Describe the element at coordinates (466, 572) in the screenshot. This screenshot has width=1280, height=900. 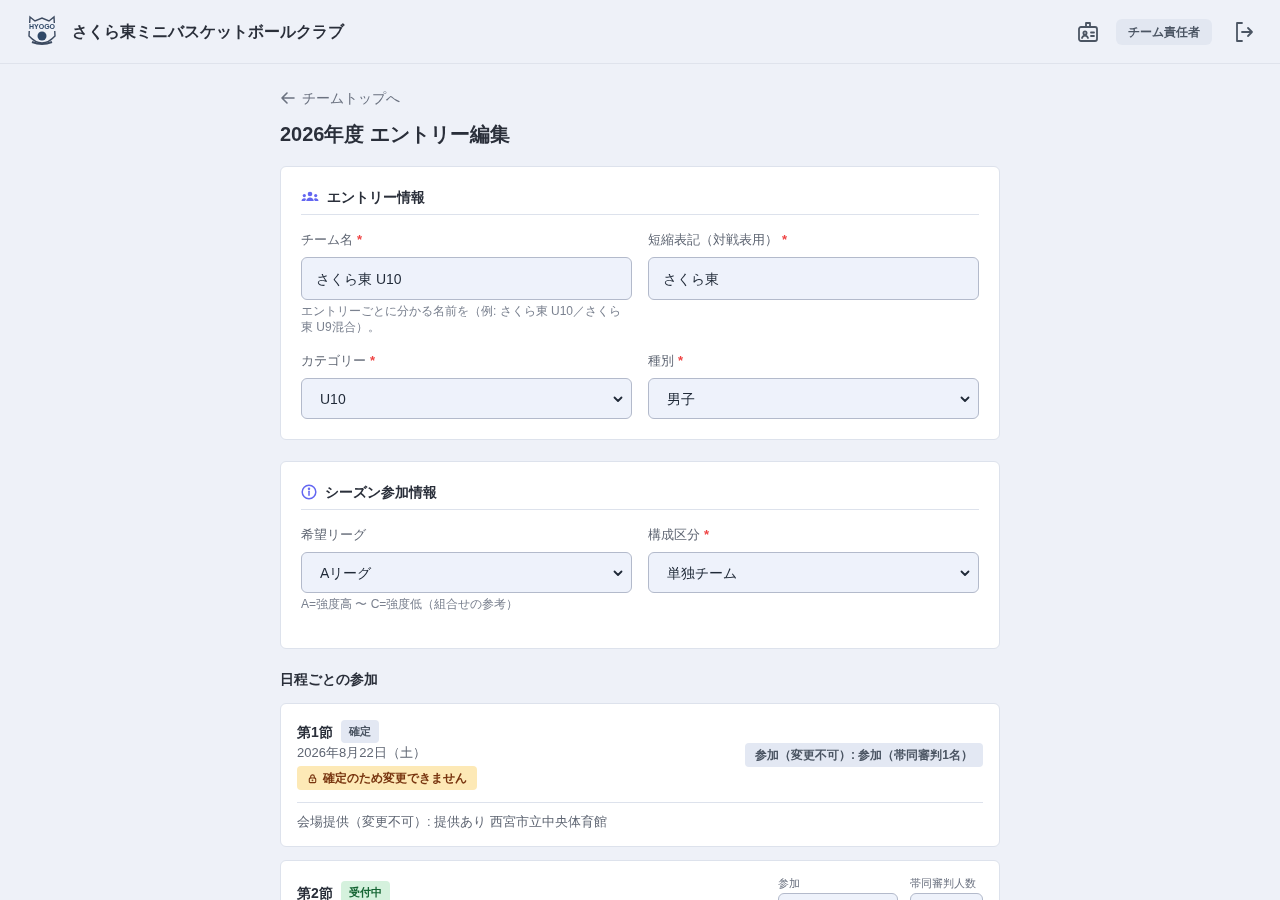
I see `select-field: Aリーグ` at that location.